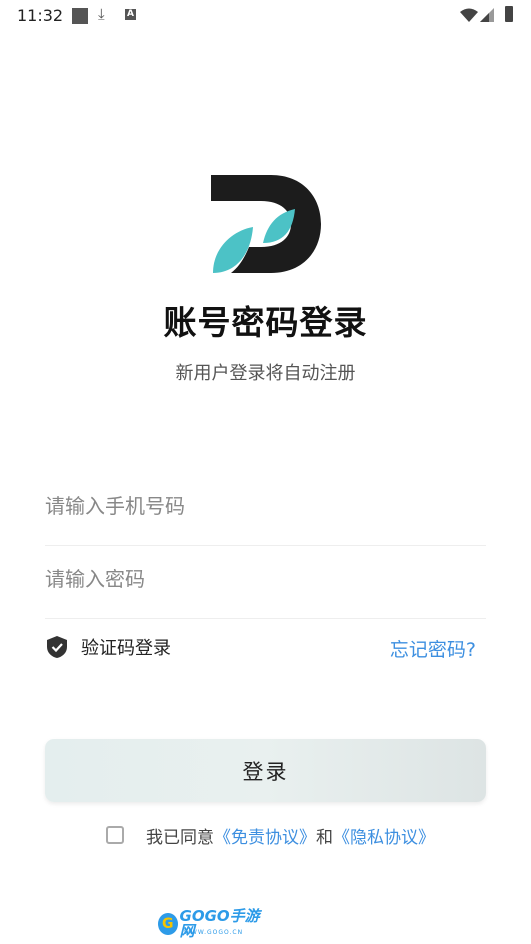  I want to click on agreement-checkbox, so click(115, 835).